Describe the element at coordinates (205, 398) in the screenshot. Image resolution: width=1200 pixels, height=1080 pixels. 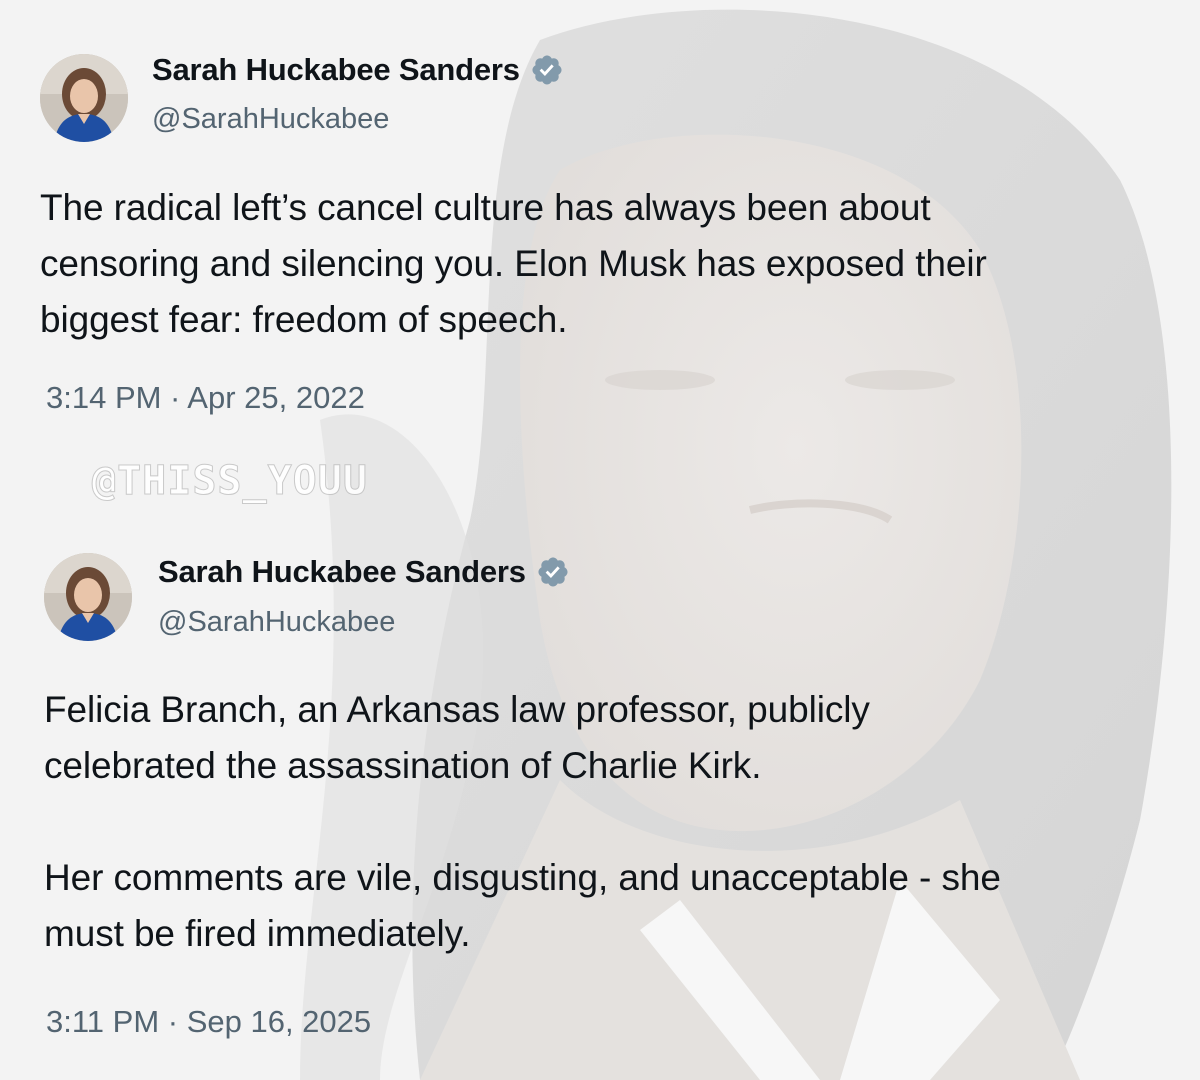
I see `tweet-timestamp: 3:14 PM · Apr 25, 2022` at that location.